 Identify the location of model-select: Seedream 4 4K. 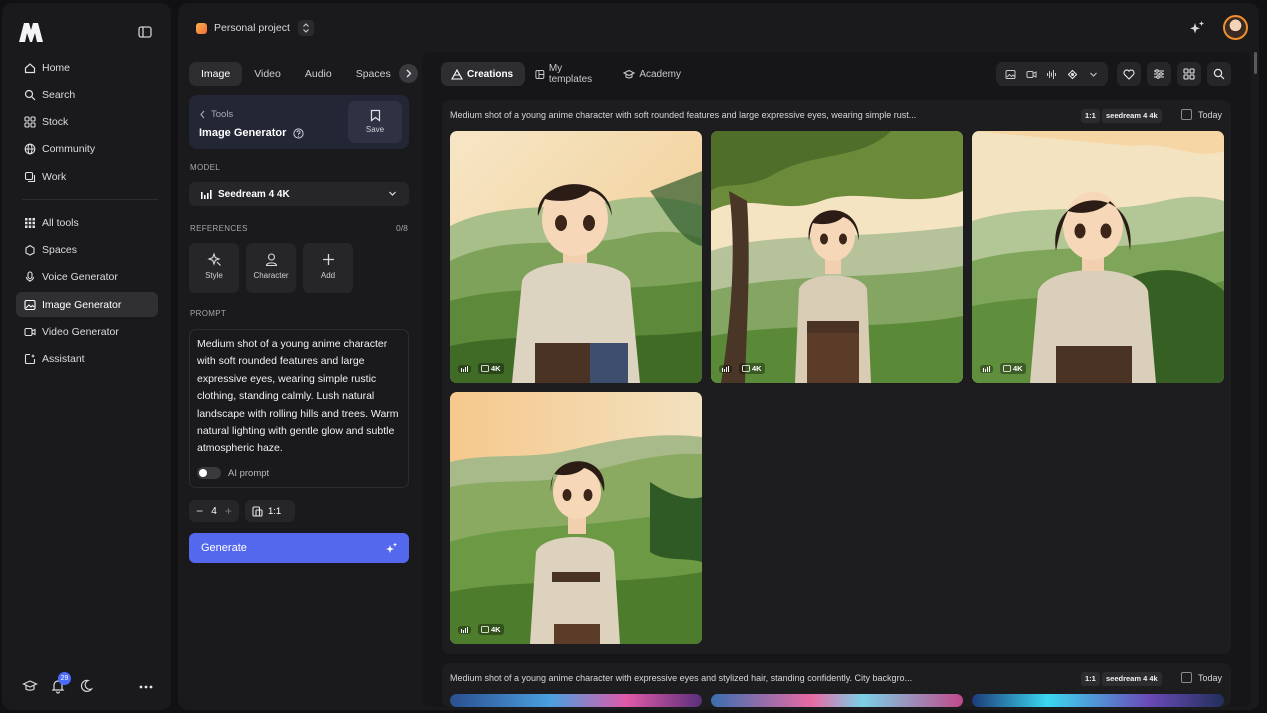
(299, 194).